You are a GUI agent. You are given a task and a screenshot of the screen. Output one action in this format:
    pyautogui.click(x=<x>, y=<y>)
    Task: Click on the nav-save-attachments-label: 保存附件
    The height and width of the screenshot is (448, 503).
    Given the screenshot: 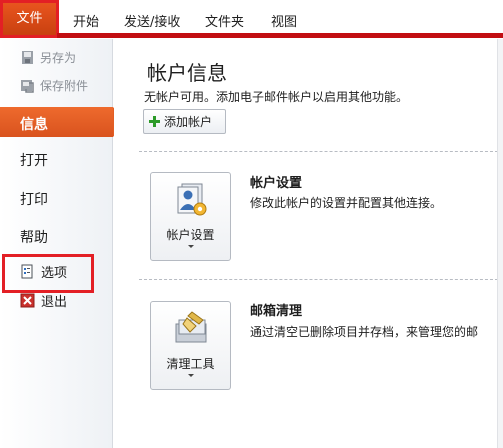 What is the action you would take?
    pyautogui.click(x=64, y=86)
    